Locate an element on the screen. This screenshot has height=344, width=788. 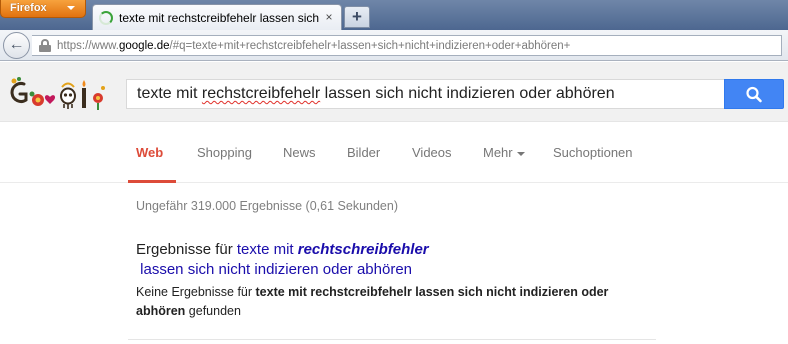
no-results-prefix: Keine Ergebnisse für is located at coordinates (196, 292).